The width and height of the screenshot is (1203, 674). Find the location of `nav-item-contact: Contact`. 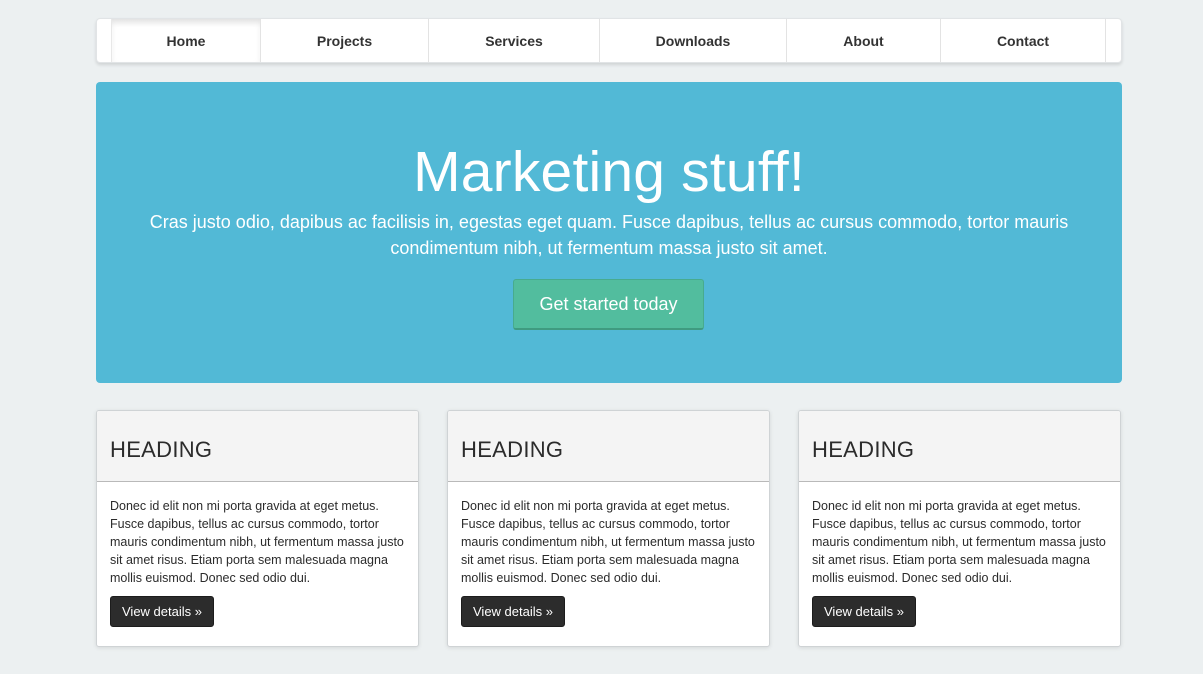

nav-item-contact: Contact is located at coordinates (1023, 40).